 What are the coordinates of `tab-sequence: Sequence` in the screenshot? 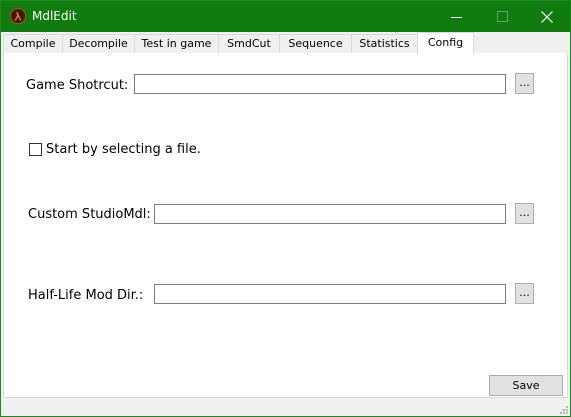 It's located at (315, 43).